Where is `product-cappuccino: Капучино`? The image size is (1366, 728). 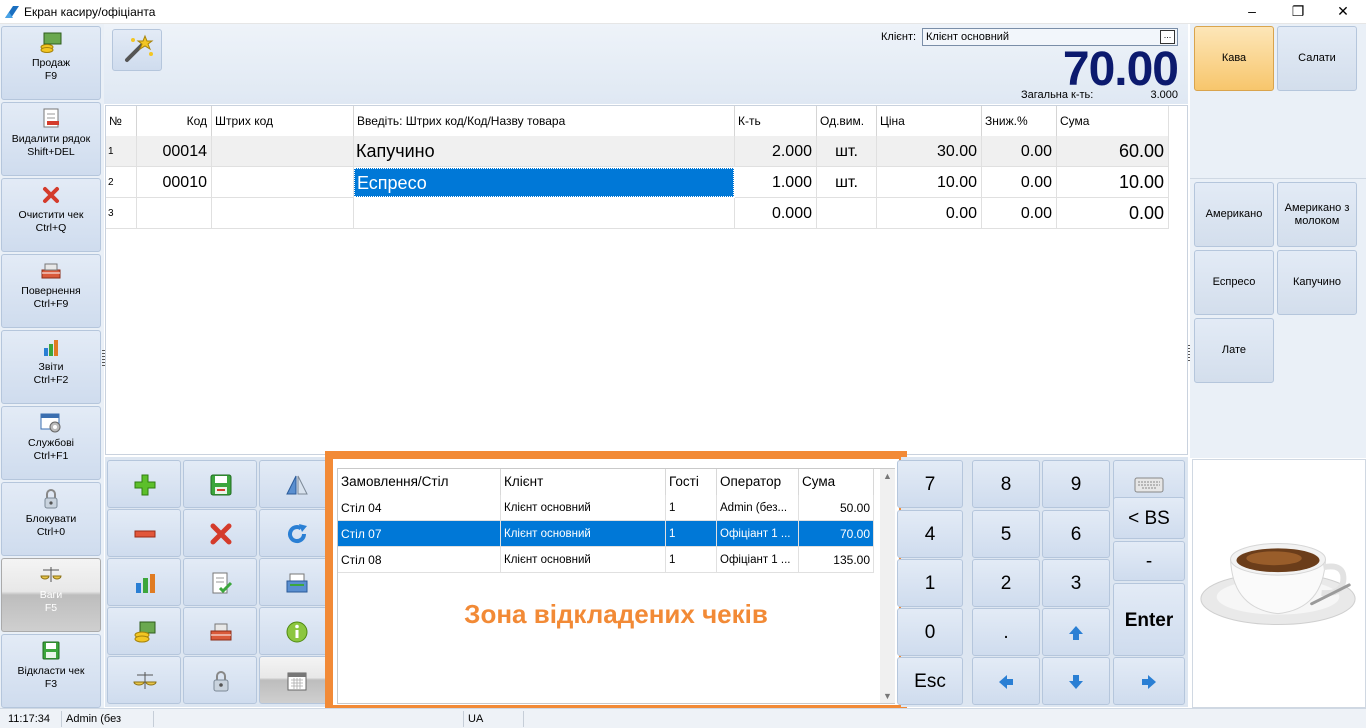 product-cappuccino: Капучино is located at coordinates (1317, 282).